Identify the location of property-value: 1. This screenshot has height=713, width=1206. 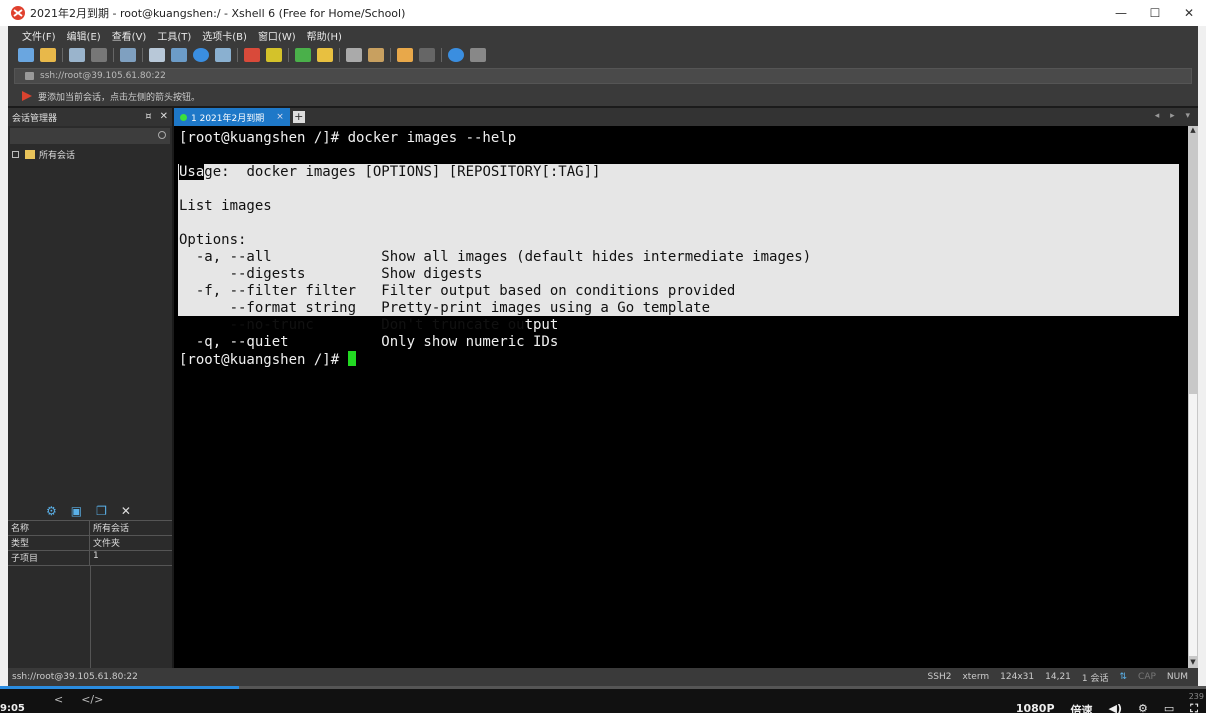
(96, 556).